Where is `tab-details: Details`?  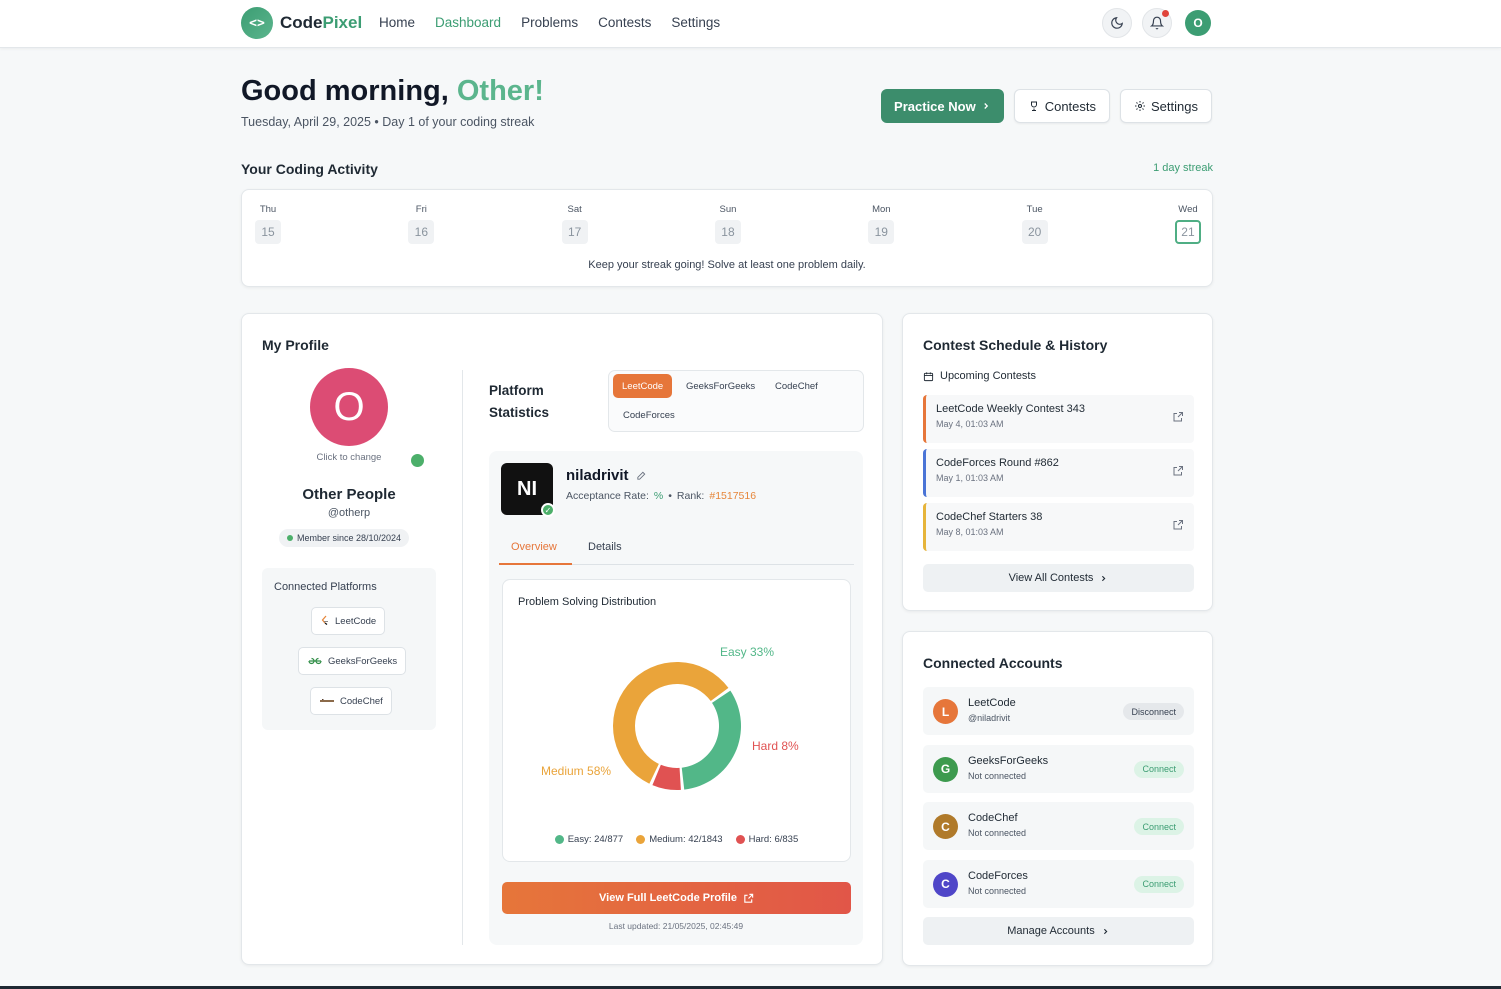 tab-details: Details is located at coordinates (605, 547).